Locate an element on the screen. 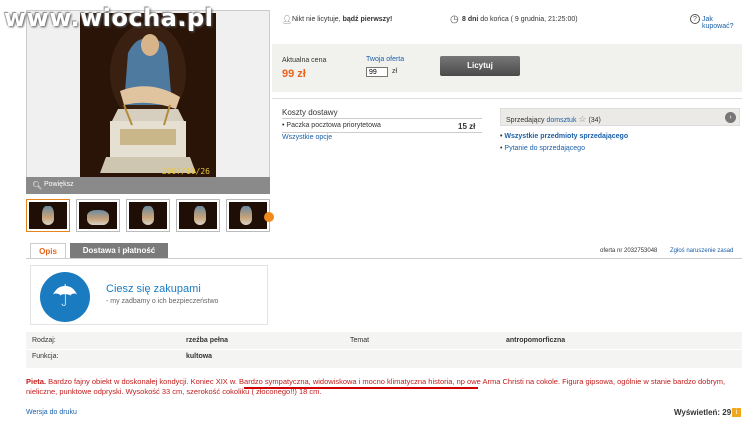 This screenshot has height=424, width=750. seller-all-items-link: Wszystkie przedmioty sprzedającego is located at coordinates (566, 136).